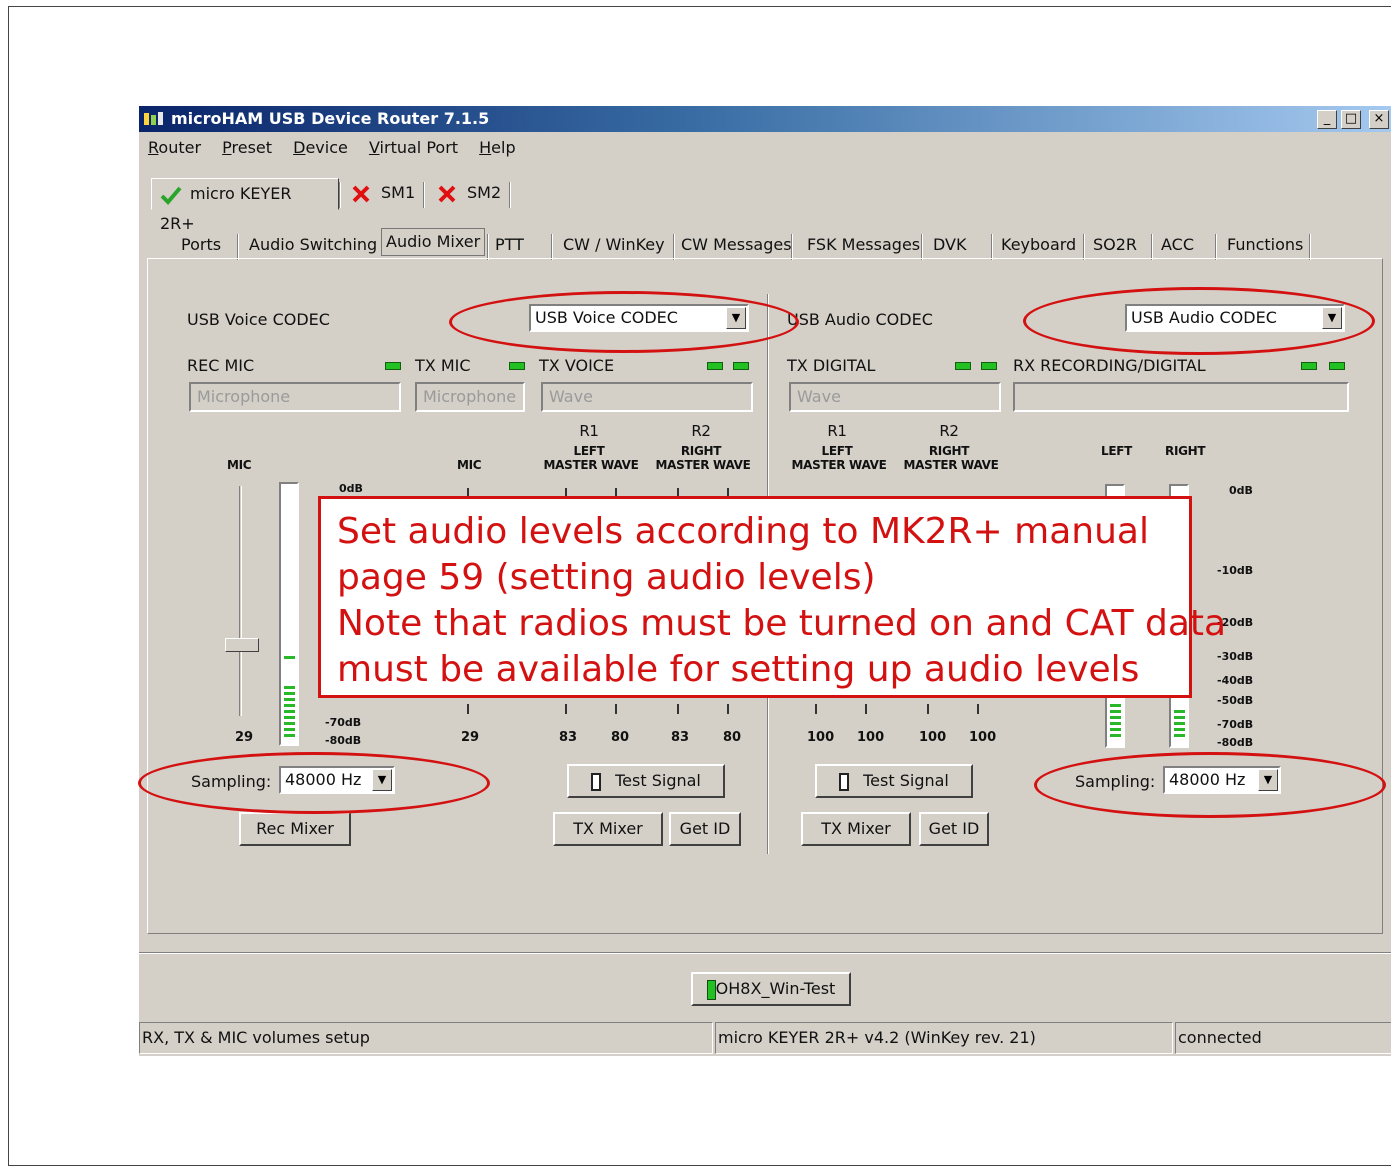 This screenshot has height=1166, width=1391. What do you see at coordinates (470, 397) in the screenshot?
I see `tx-mic-field: Microphone` at bounding box center [470, 397].